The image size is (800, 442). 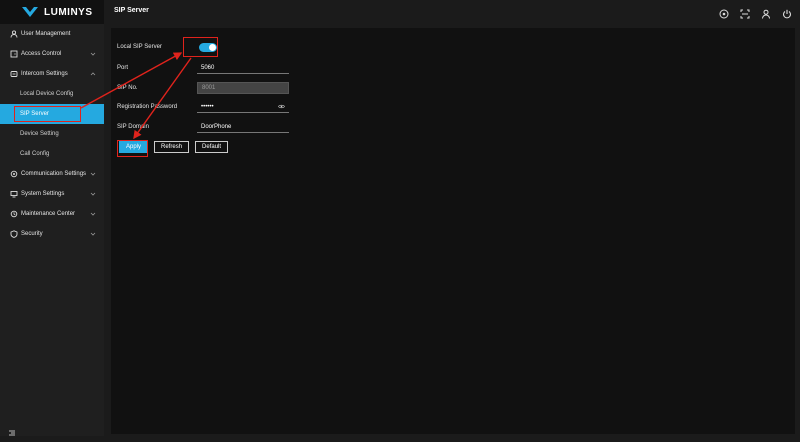 I want to click on highlight-box-sip-server, so click(x=47, y=114).